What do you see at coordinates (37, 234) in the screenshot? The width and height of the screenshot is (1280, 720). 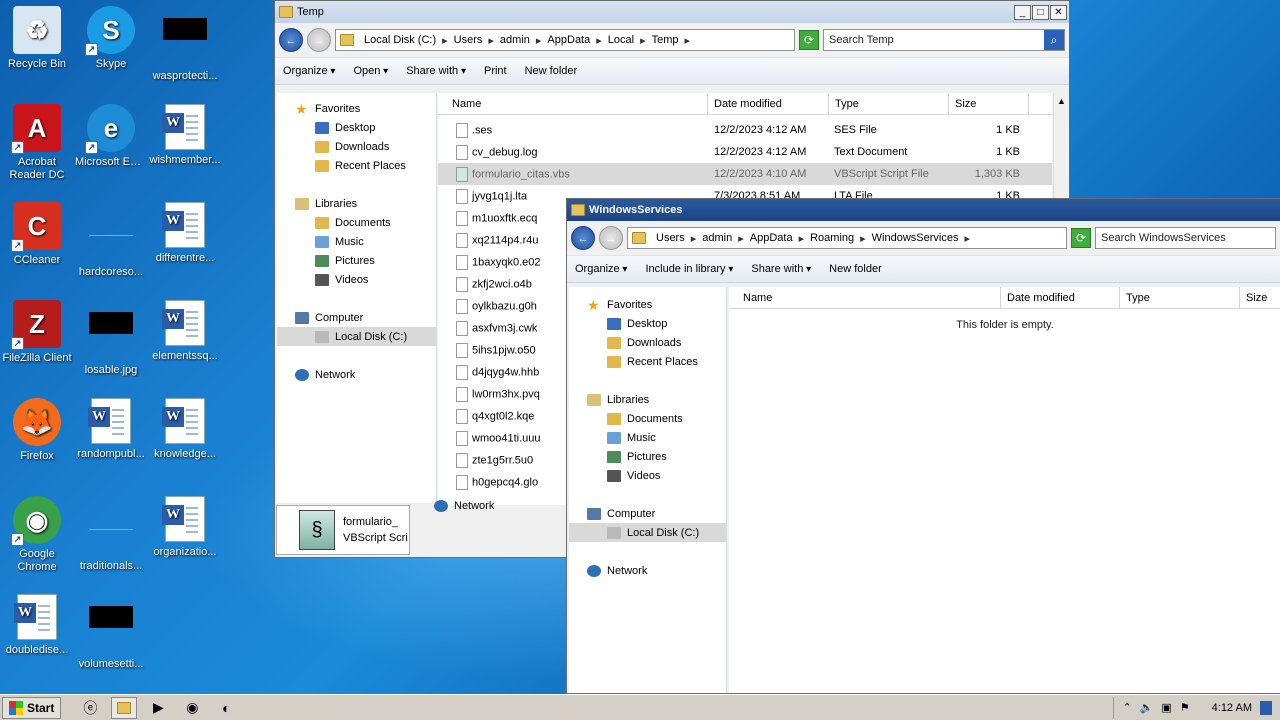 I see `desktop-icon: C ↗ CCleaner` at bounding box center [37, 234].